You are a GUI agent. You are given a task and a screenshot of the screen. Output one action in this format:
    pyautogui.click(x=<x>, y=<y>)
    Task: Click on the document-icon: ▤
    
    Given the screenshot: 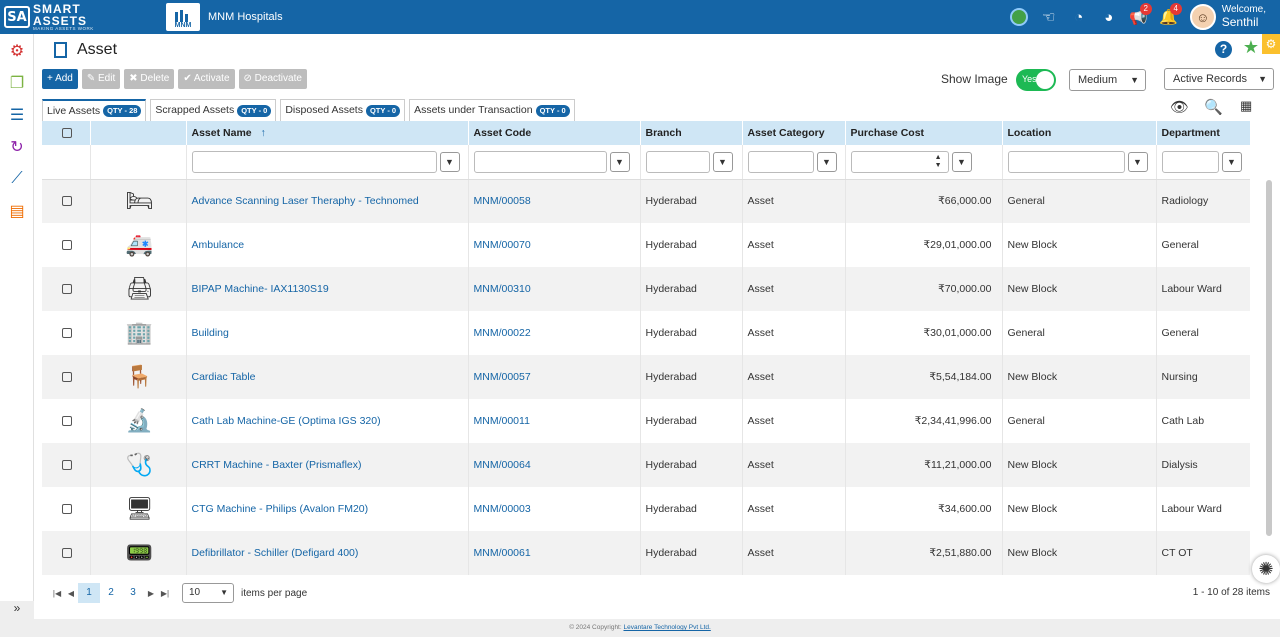 What is the action you would take?
    pyautogui.click(x=17, y=211)
    